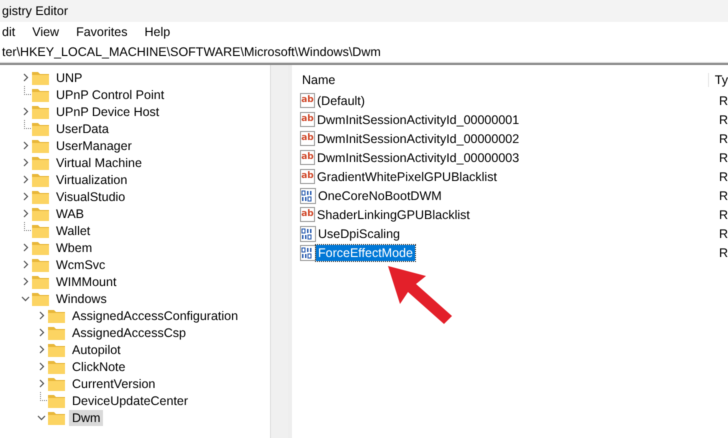 This screenshot has width=728, height=438. What do you see at coordinates (73, 230) in the screenshot?
I see `tree-item: Wallet` at bounding box center [73, 230].